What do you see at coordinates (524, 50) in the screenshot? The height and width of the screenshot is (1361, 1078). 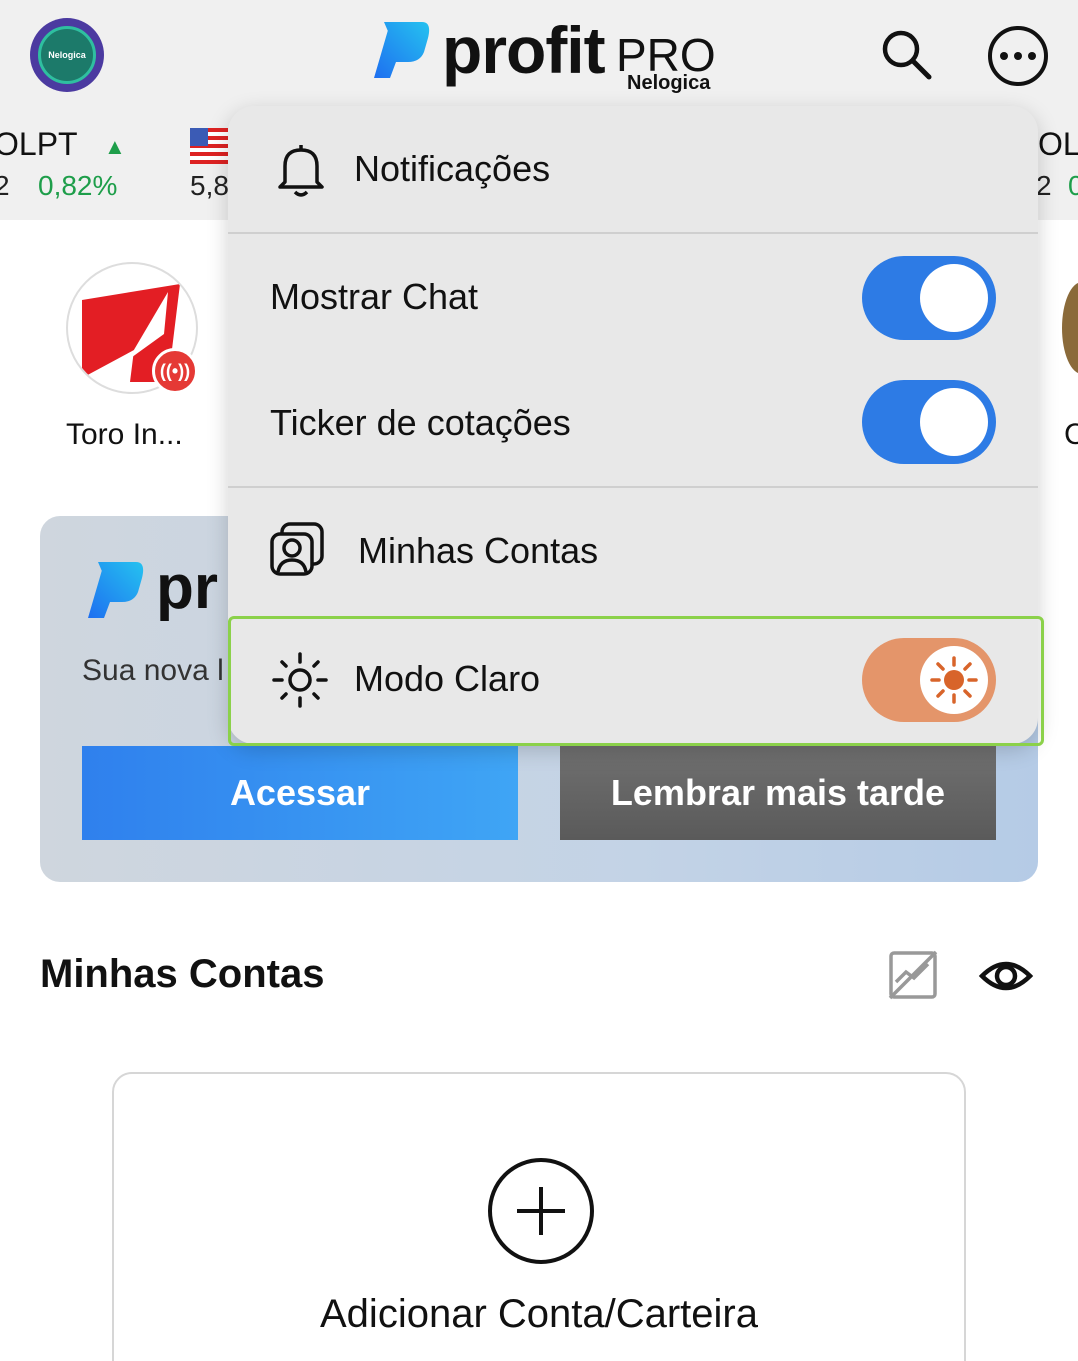 I see `logo-word: profit` at bounding box center [524, 50].